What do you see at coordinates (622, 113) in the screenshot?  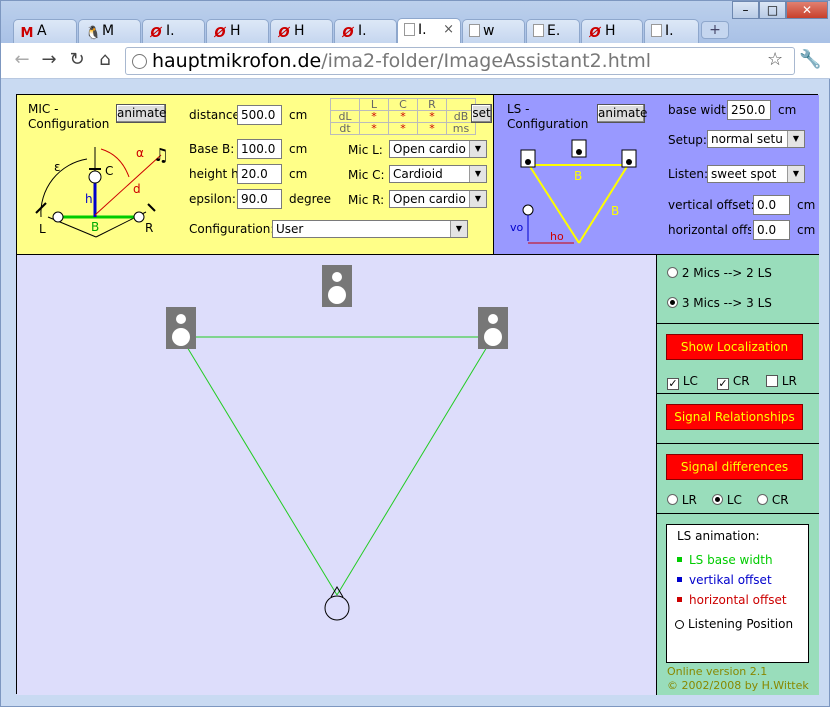 I see `ls-animate-button: animate` at bounding box center [622, 113].